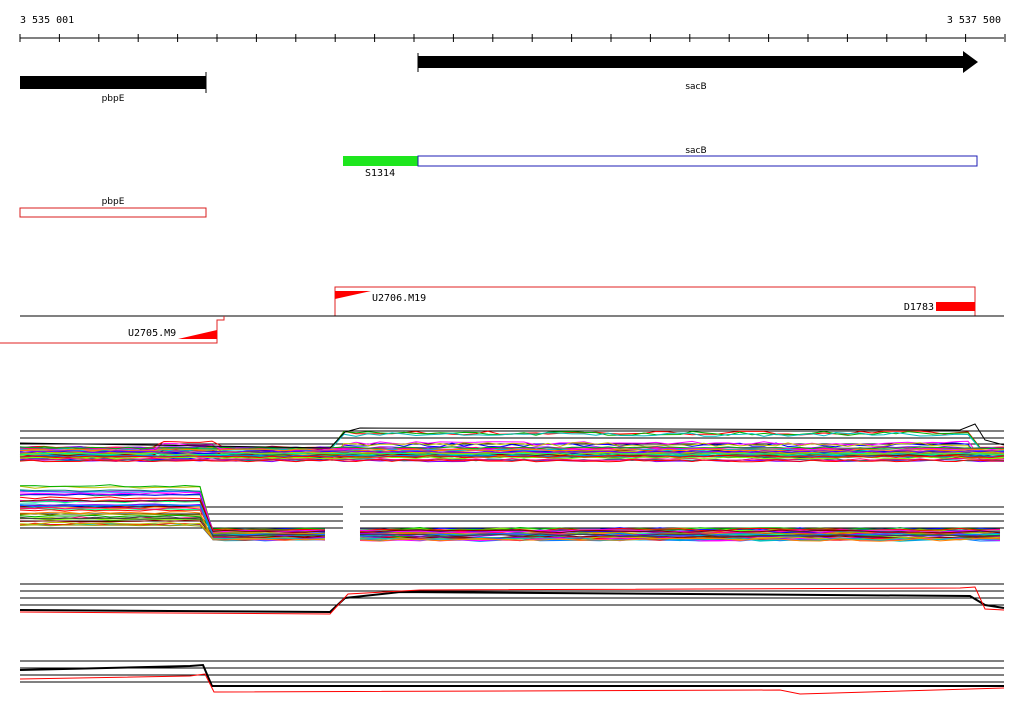  What do you see at coordinates (695, 87) in the screenshot?
I see `gene-sacB-label: sacB` at bounding box center [695, 87].